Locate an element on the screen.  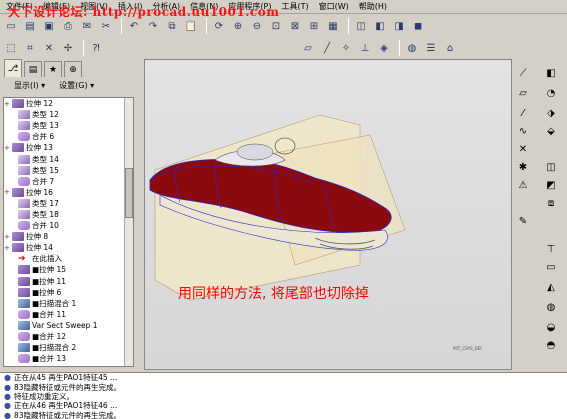
zoom-out-icon: ⊖ is located at coordinates (257, 26).